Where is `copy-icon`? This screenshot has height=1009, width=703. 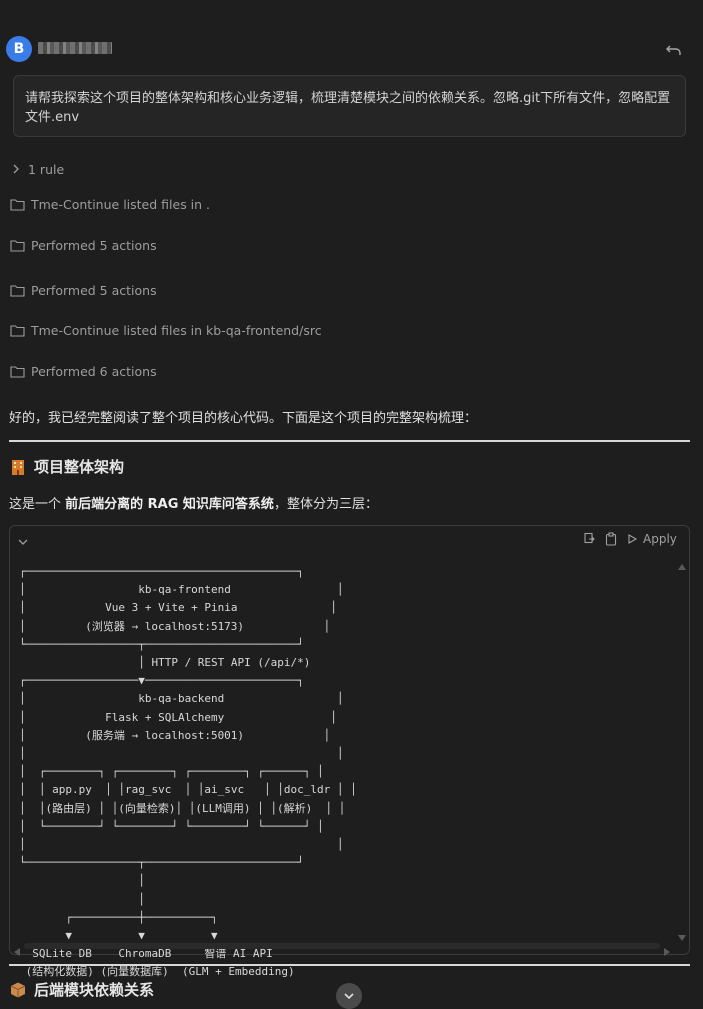
copy-icon is located at coordinates (589, 539).